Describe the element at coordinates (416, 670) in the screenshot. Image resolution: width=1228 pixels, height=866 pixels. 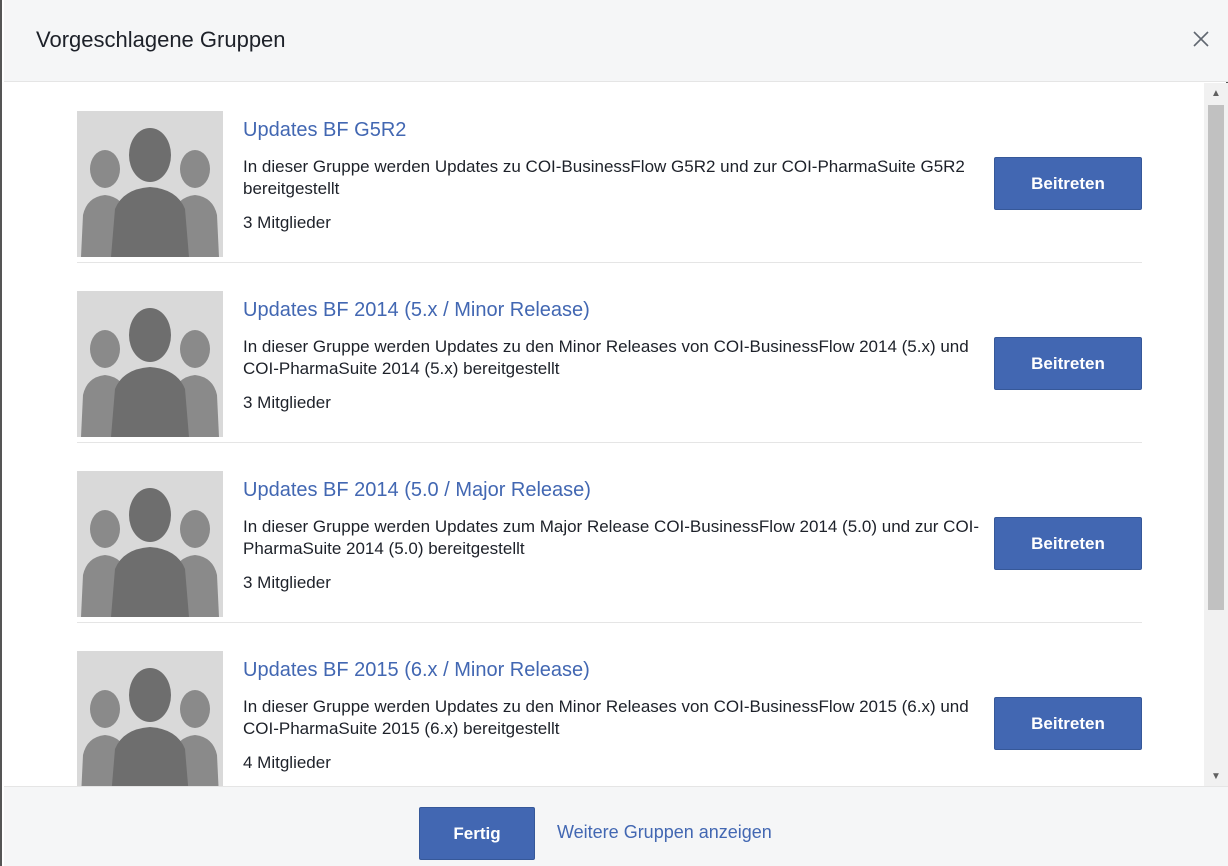
I see `group-name-link: Updates BF 2015 (6.x / Minor Release)` at that location.